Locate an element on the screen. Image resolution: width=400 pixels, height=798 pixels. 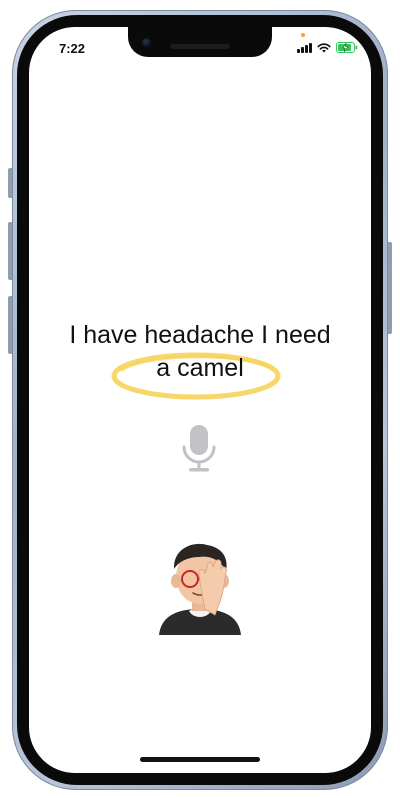
wifi-icon is located at coordinates (323, 47).